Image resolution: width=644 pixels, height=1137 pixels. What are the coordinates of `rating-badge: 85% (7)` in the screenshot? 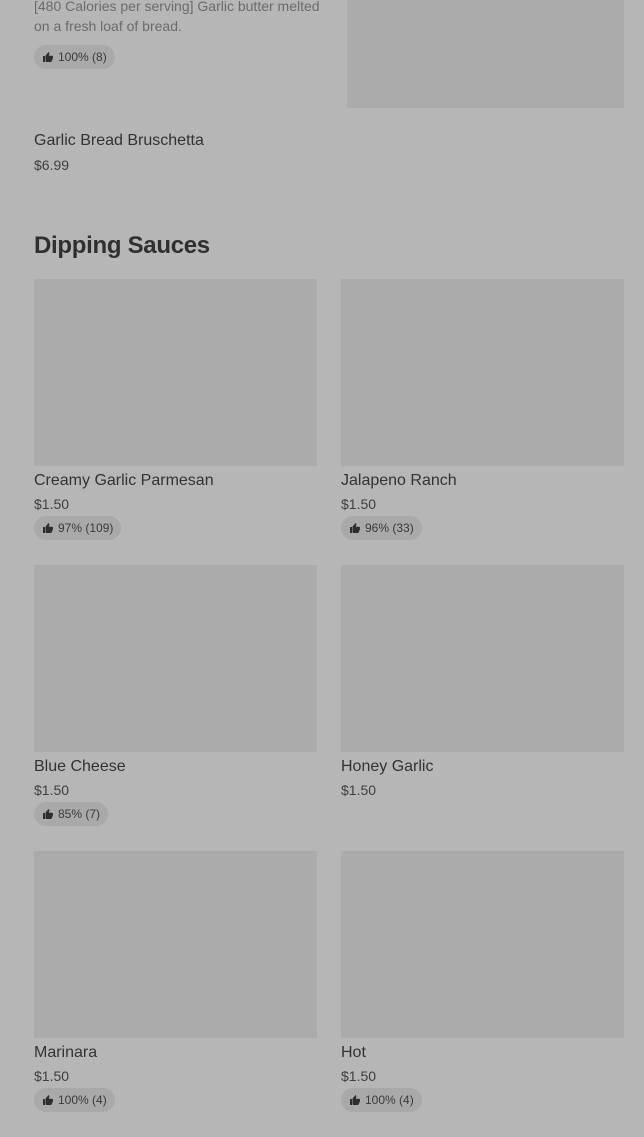 It's located at (71, 814).